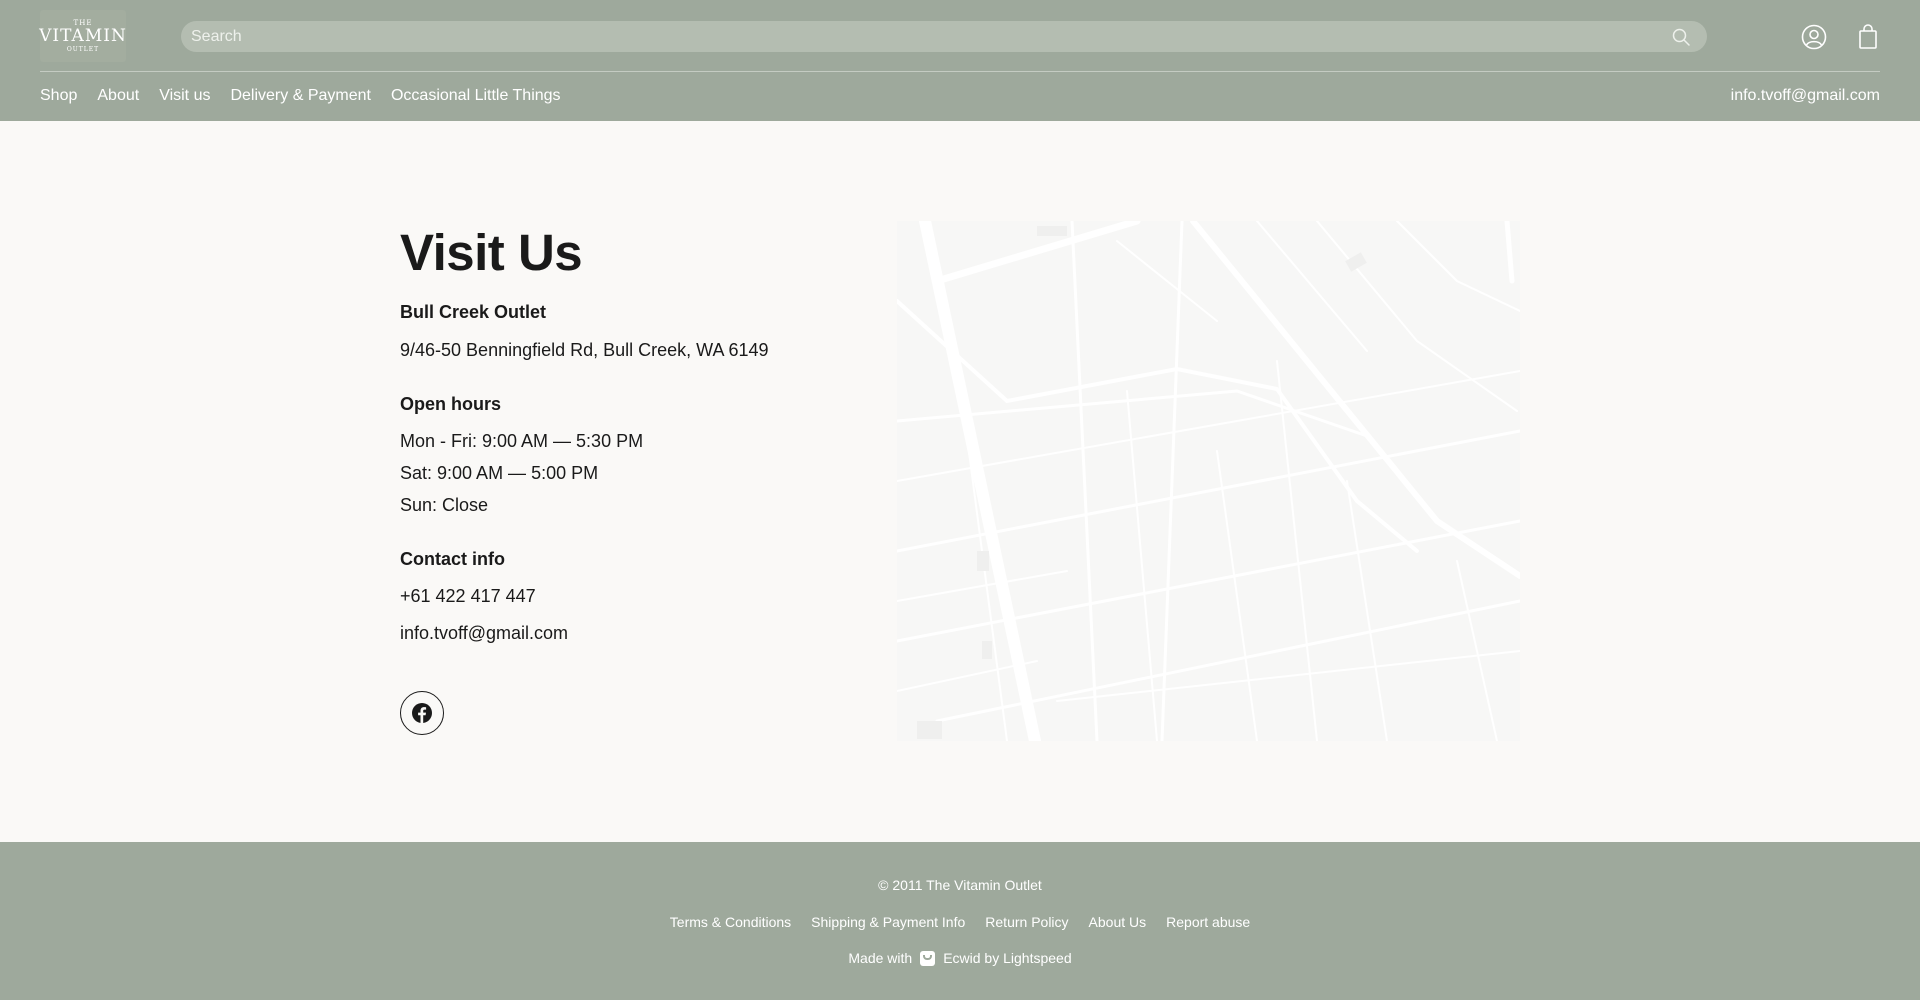 Image resolution: width=1920 pixels, height=1002 pixels. Describe the element at coordinates (83, 49) in the screenshot. I see `logo-line-3: OUTLET` at that location.